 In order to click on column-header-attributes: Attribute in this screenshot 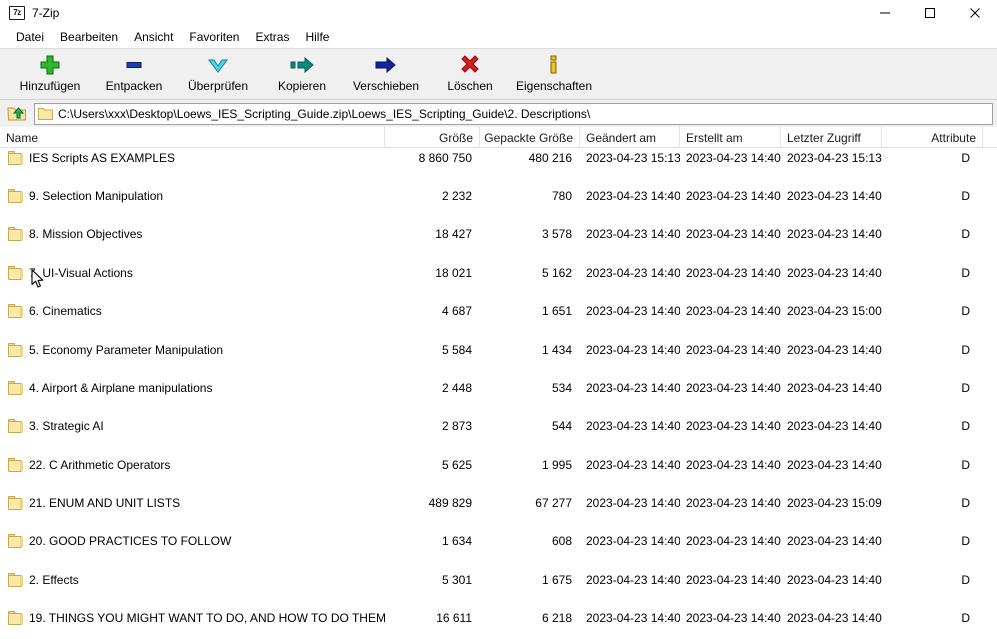, I will do `click(932, 137)`.